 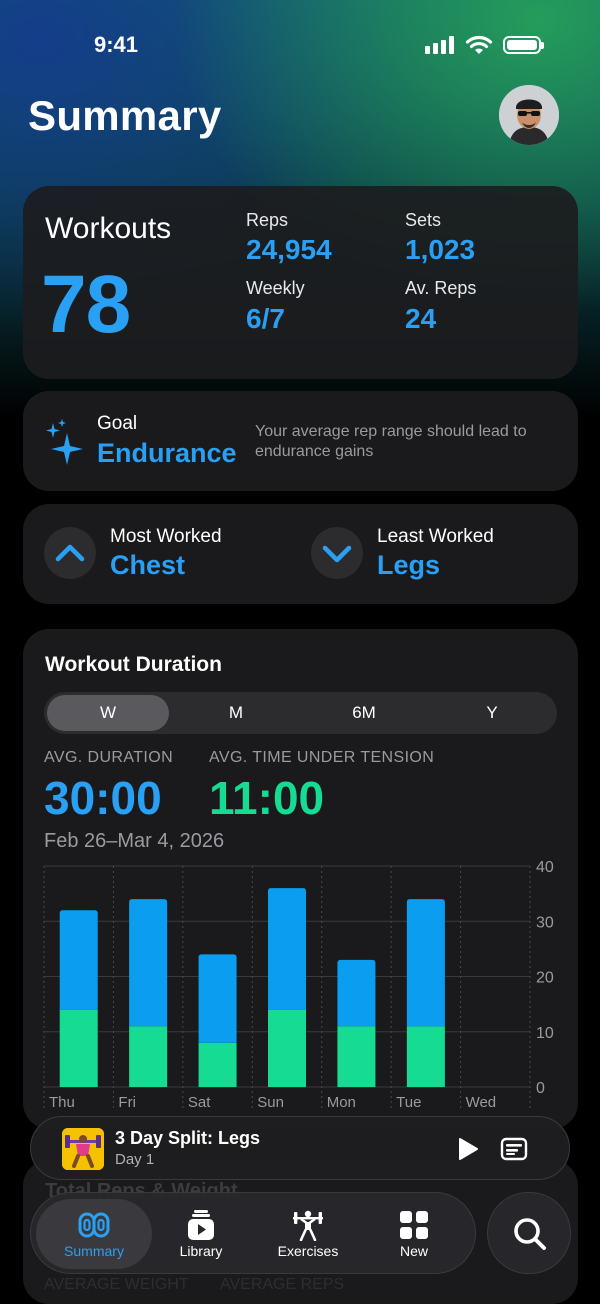 I want to click on average-weight-label: AVERAGE WEIGHT, so click(x=116, y=1284).